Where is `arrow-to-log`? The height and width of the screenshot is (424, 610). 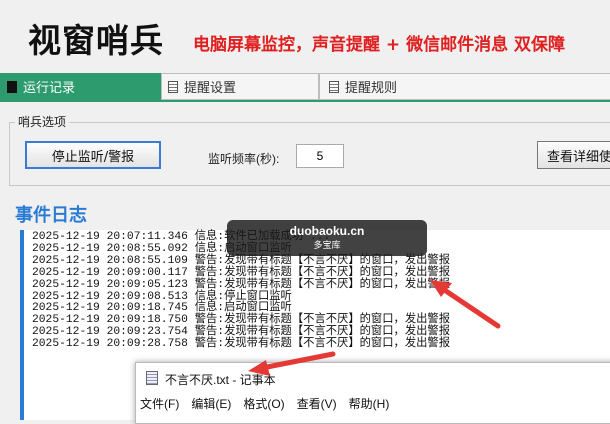
arrow-to-log is located at coordinates (465, 304).